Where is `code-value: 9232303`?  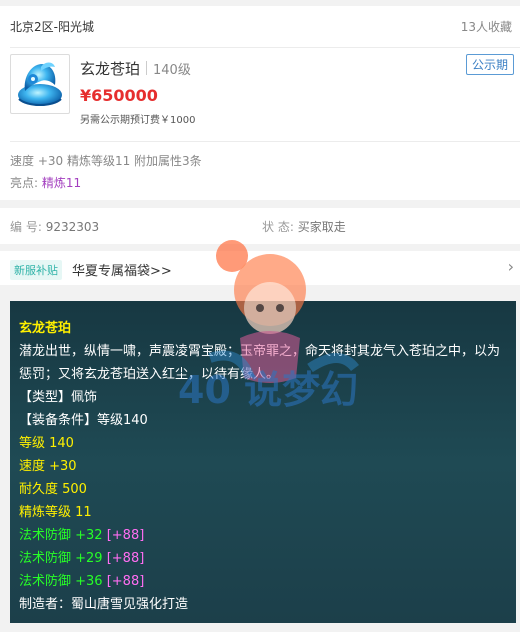
code-value: 9232303 is located at coordinates (72, 227).